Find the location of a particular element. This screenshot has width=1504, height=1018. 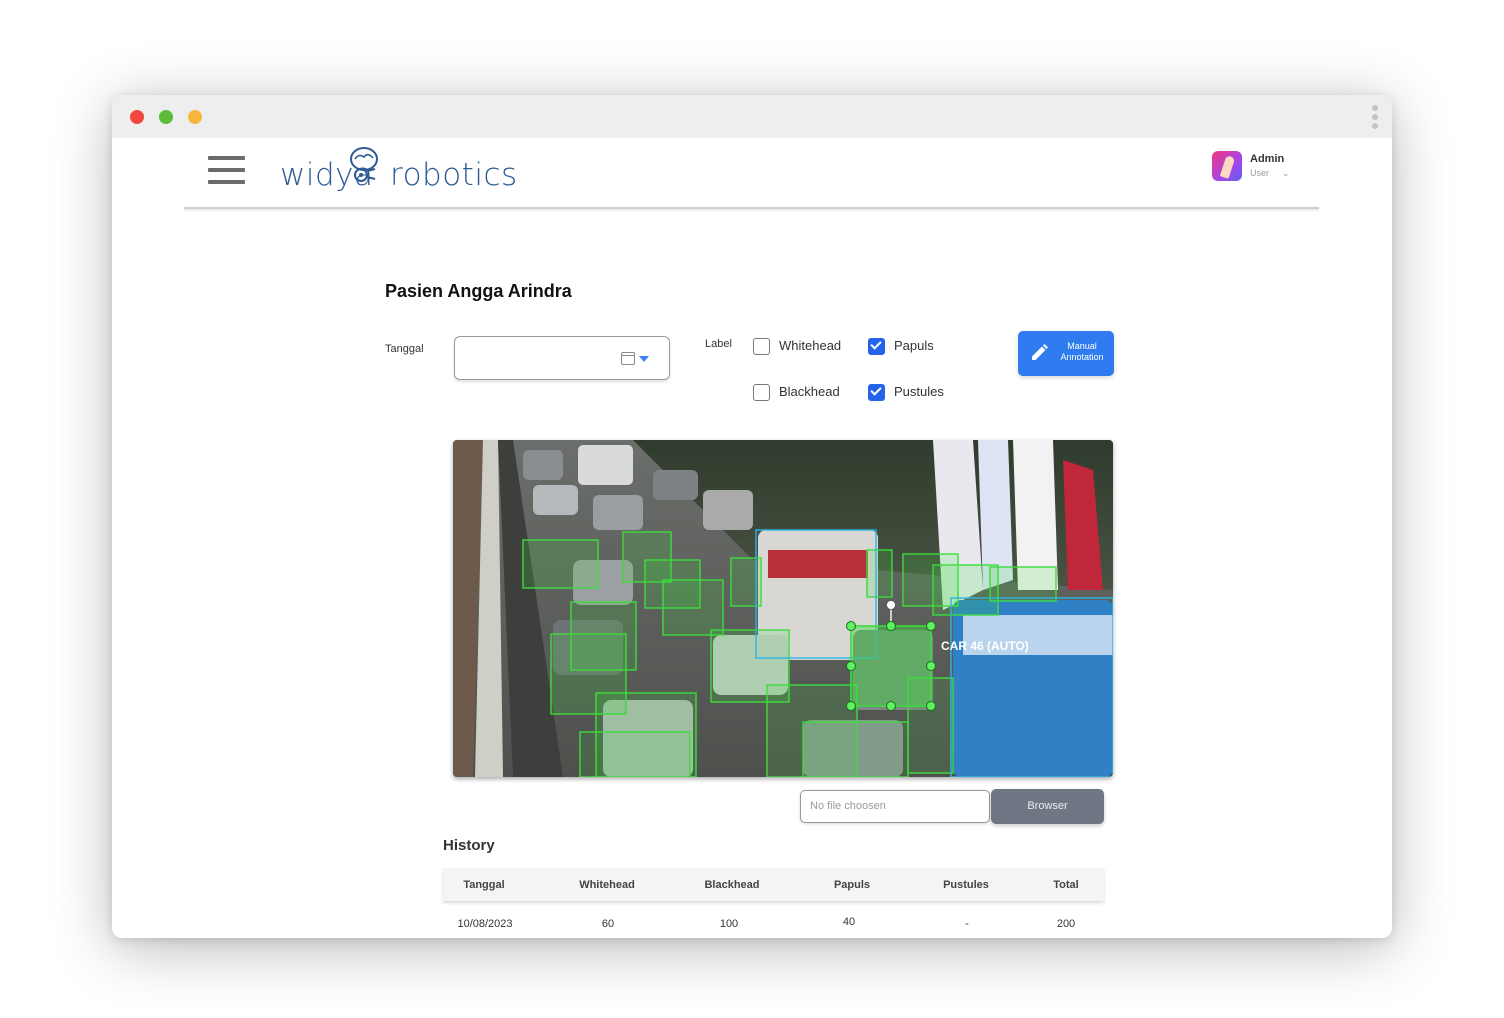

checkbox-whitehead is located at coordinates (761, 346).